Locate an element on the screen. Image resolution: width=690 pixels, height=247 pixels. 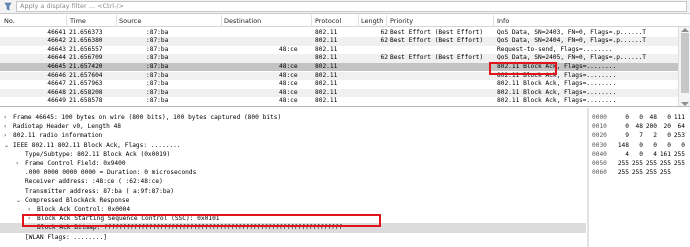
detail-tree-item: › 802.11 radio information is located at coordinates (293, 135).